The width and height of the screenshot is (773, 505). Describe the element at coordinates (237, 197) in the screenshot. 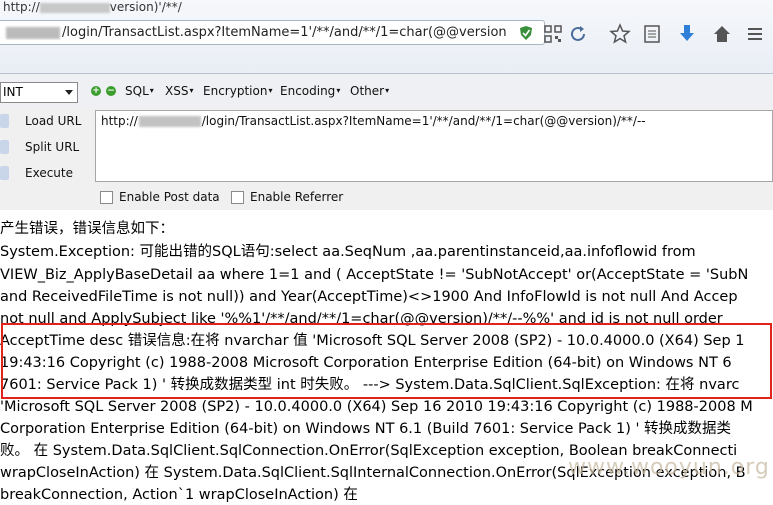

I see `enable-referrer-checkbox` at that location.